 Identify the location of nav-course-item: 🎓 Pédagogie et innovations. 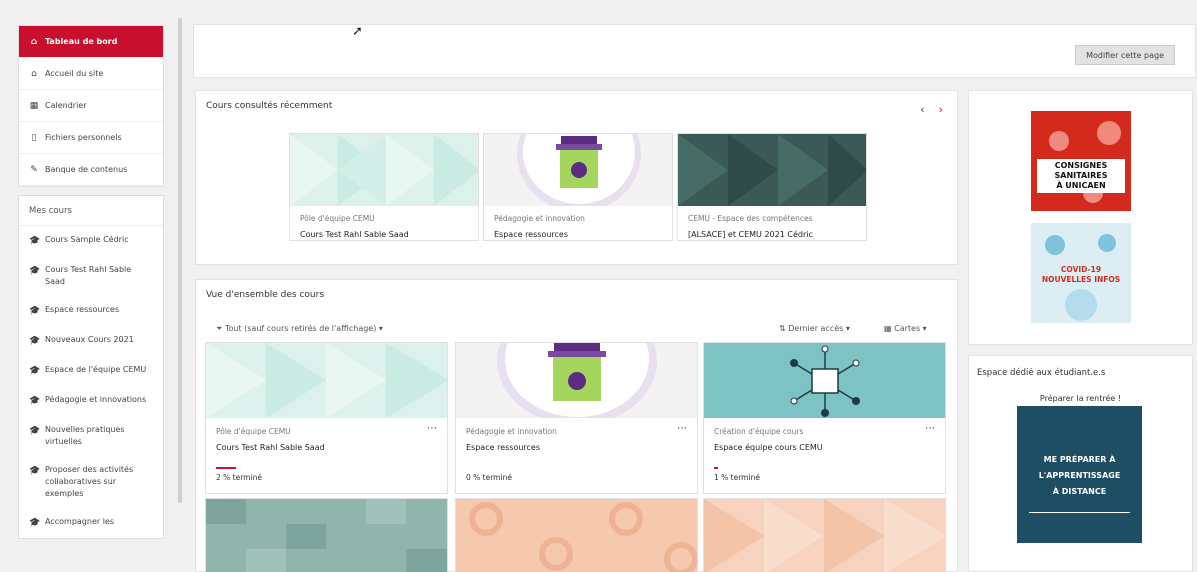
(91, 401).